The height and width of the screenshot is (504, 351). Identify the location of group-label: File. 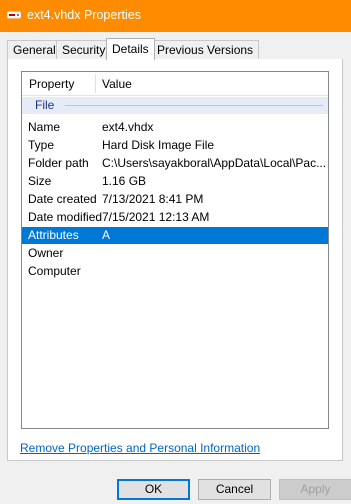
(45, 105).